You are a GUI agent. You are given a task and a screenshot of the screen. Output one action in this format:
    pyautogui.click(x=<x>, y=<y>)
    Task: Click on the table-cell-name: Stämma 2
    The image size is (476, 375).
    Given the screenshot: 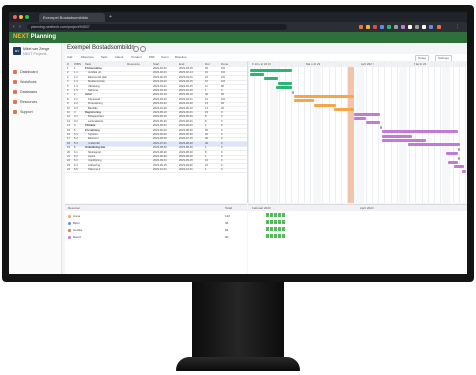 What is the action you would take?
    pyautogui.click(x=94, y=170)
    